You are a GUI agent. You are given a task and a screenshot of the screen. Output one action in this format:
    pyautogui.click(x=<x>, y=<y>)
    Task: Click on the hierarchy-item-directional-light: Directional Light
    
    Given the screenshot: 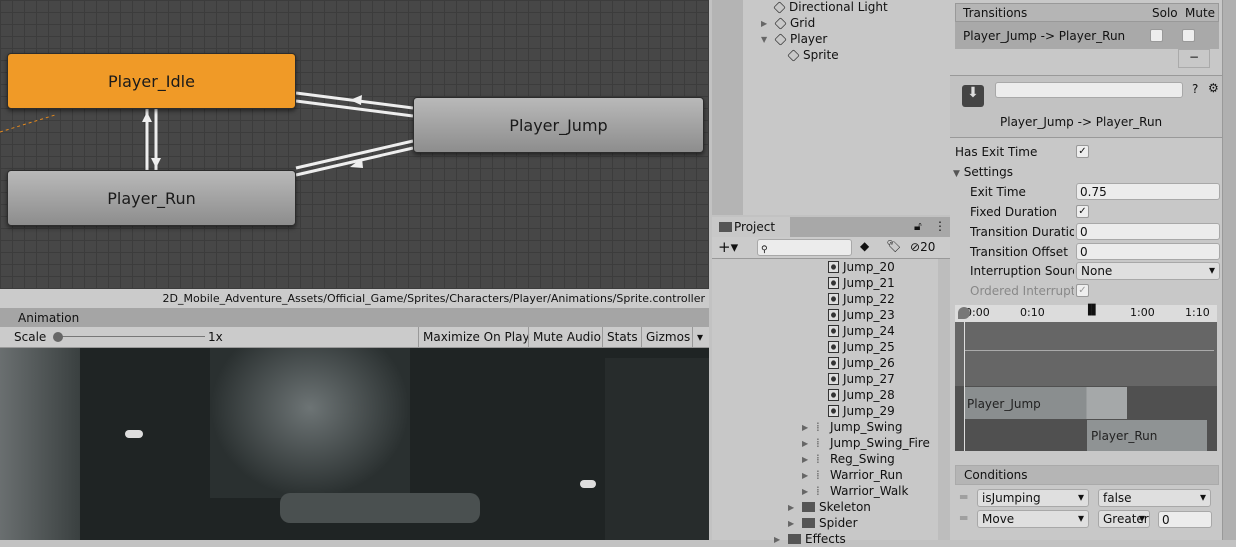 What is the action you would take?
    pyautogui.click(x=830, y=7)
    